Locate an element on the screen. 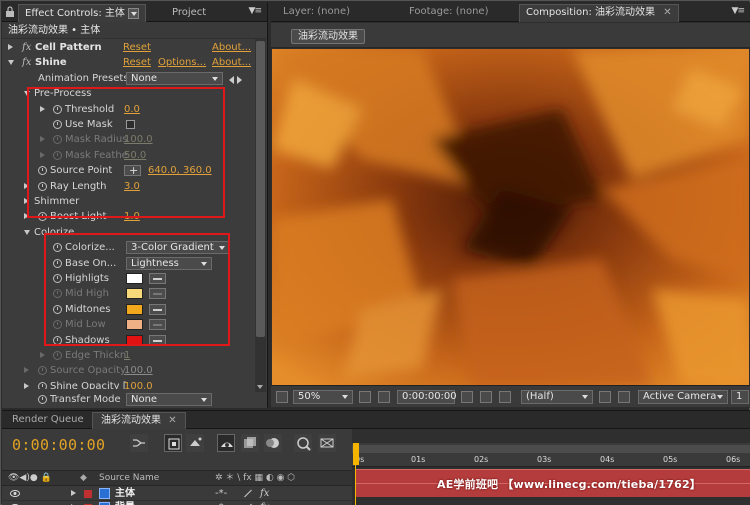 Image resolution: width=750 pixels, height=505 pixels. boost-light-value: 1.0 is located at coordinates (132, 216).